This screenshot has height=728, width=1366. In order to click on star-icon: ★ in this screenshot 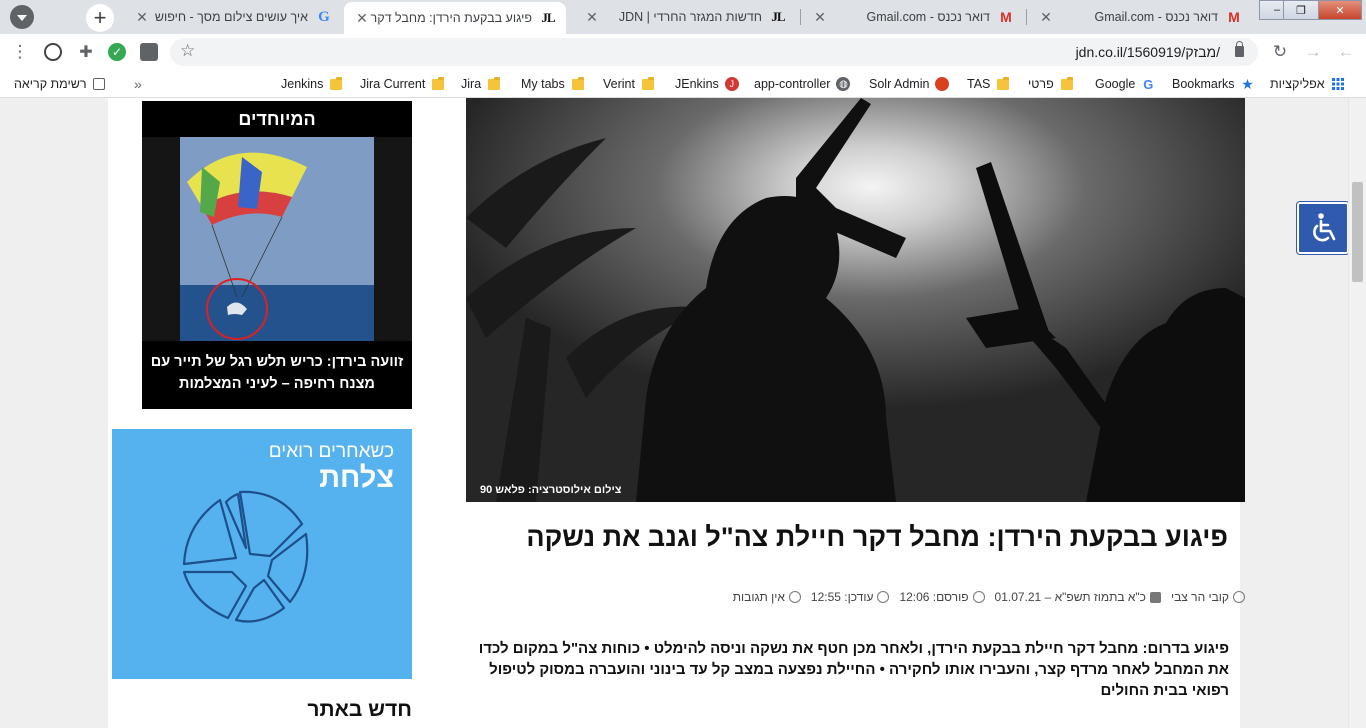, I will do `click(1247, 83)`.